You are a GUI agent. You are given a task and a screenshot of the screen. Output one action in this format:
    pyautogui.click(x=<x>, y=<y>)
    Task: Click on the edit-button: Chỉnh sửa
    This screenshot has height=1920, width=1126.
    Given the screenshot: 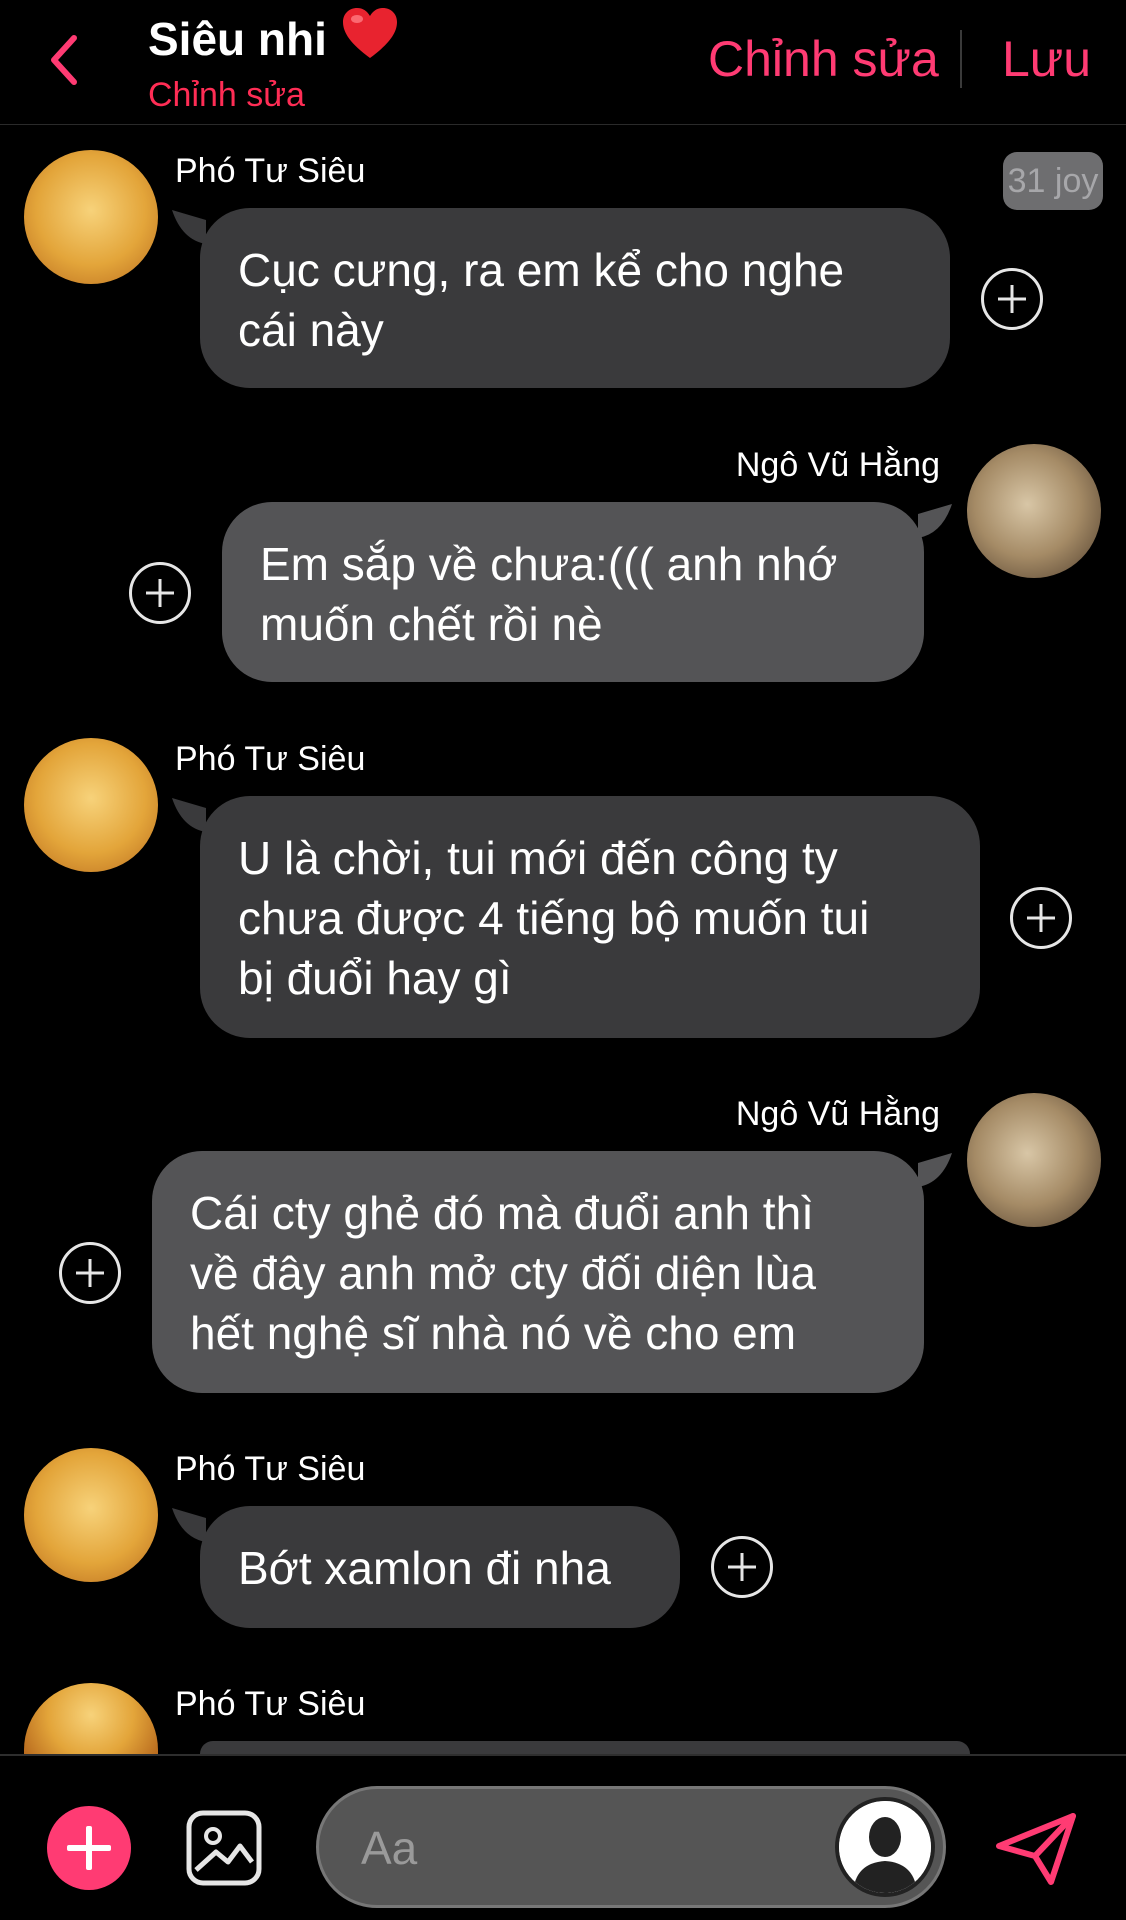 What is the action you would take?
    pyautogui.click(x=823, y=59)
    